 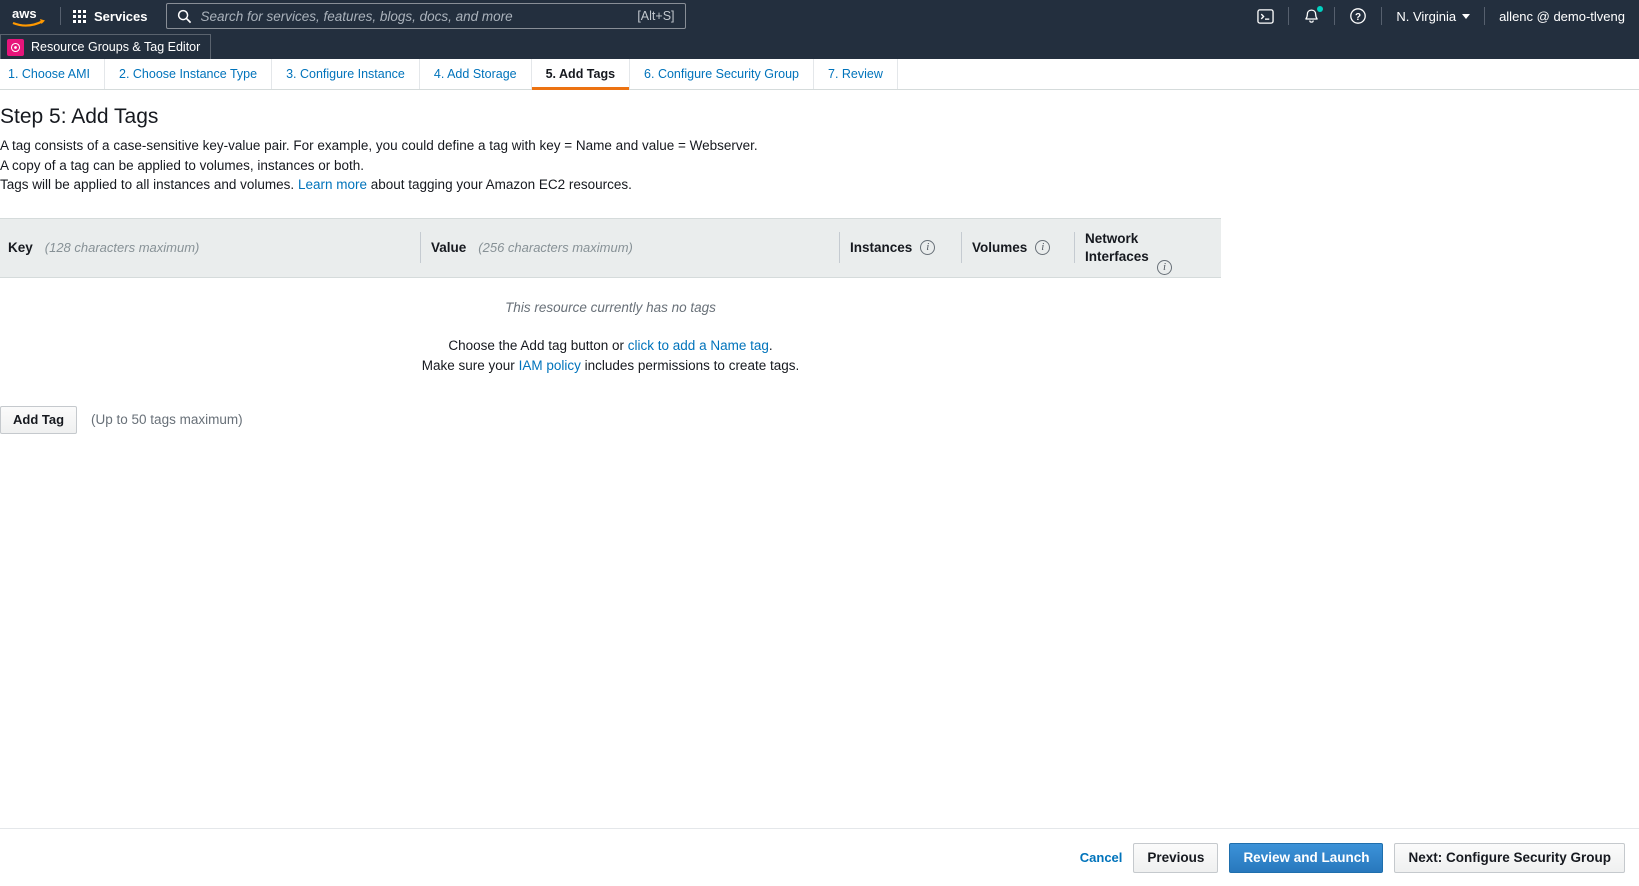 What do you see at coordinates (468, 365) in the screenshot?
I see `hint-line-2-pre: Make sure your` at bounding box center [468, 365].